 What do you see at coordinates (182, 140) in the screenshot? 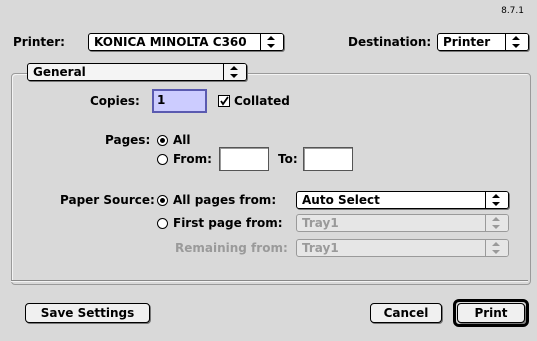
I see `pages-all-label: All` at bounding box center [182, 140].